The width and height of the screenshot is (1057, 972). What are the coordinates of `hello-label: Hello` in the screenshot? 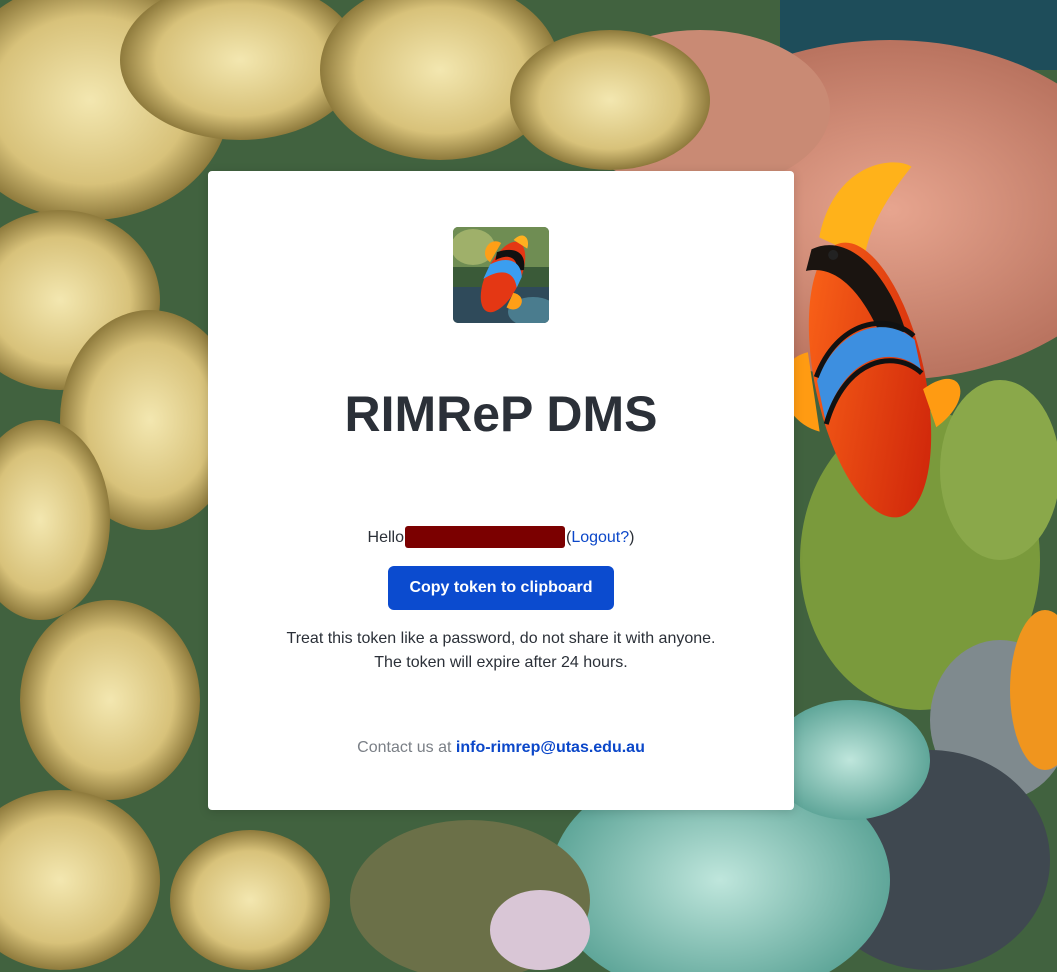 It's located at (385, 538).